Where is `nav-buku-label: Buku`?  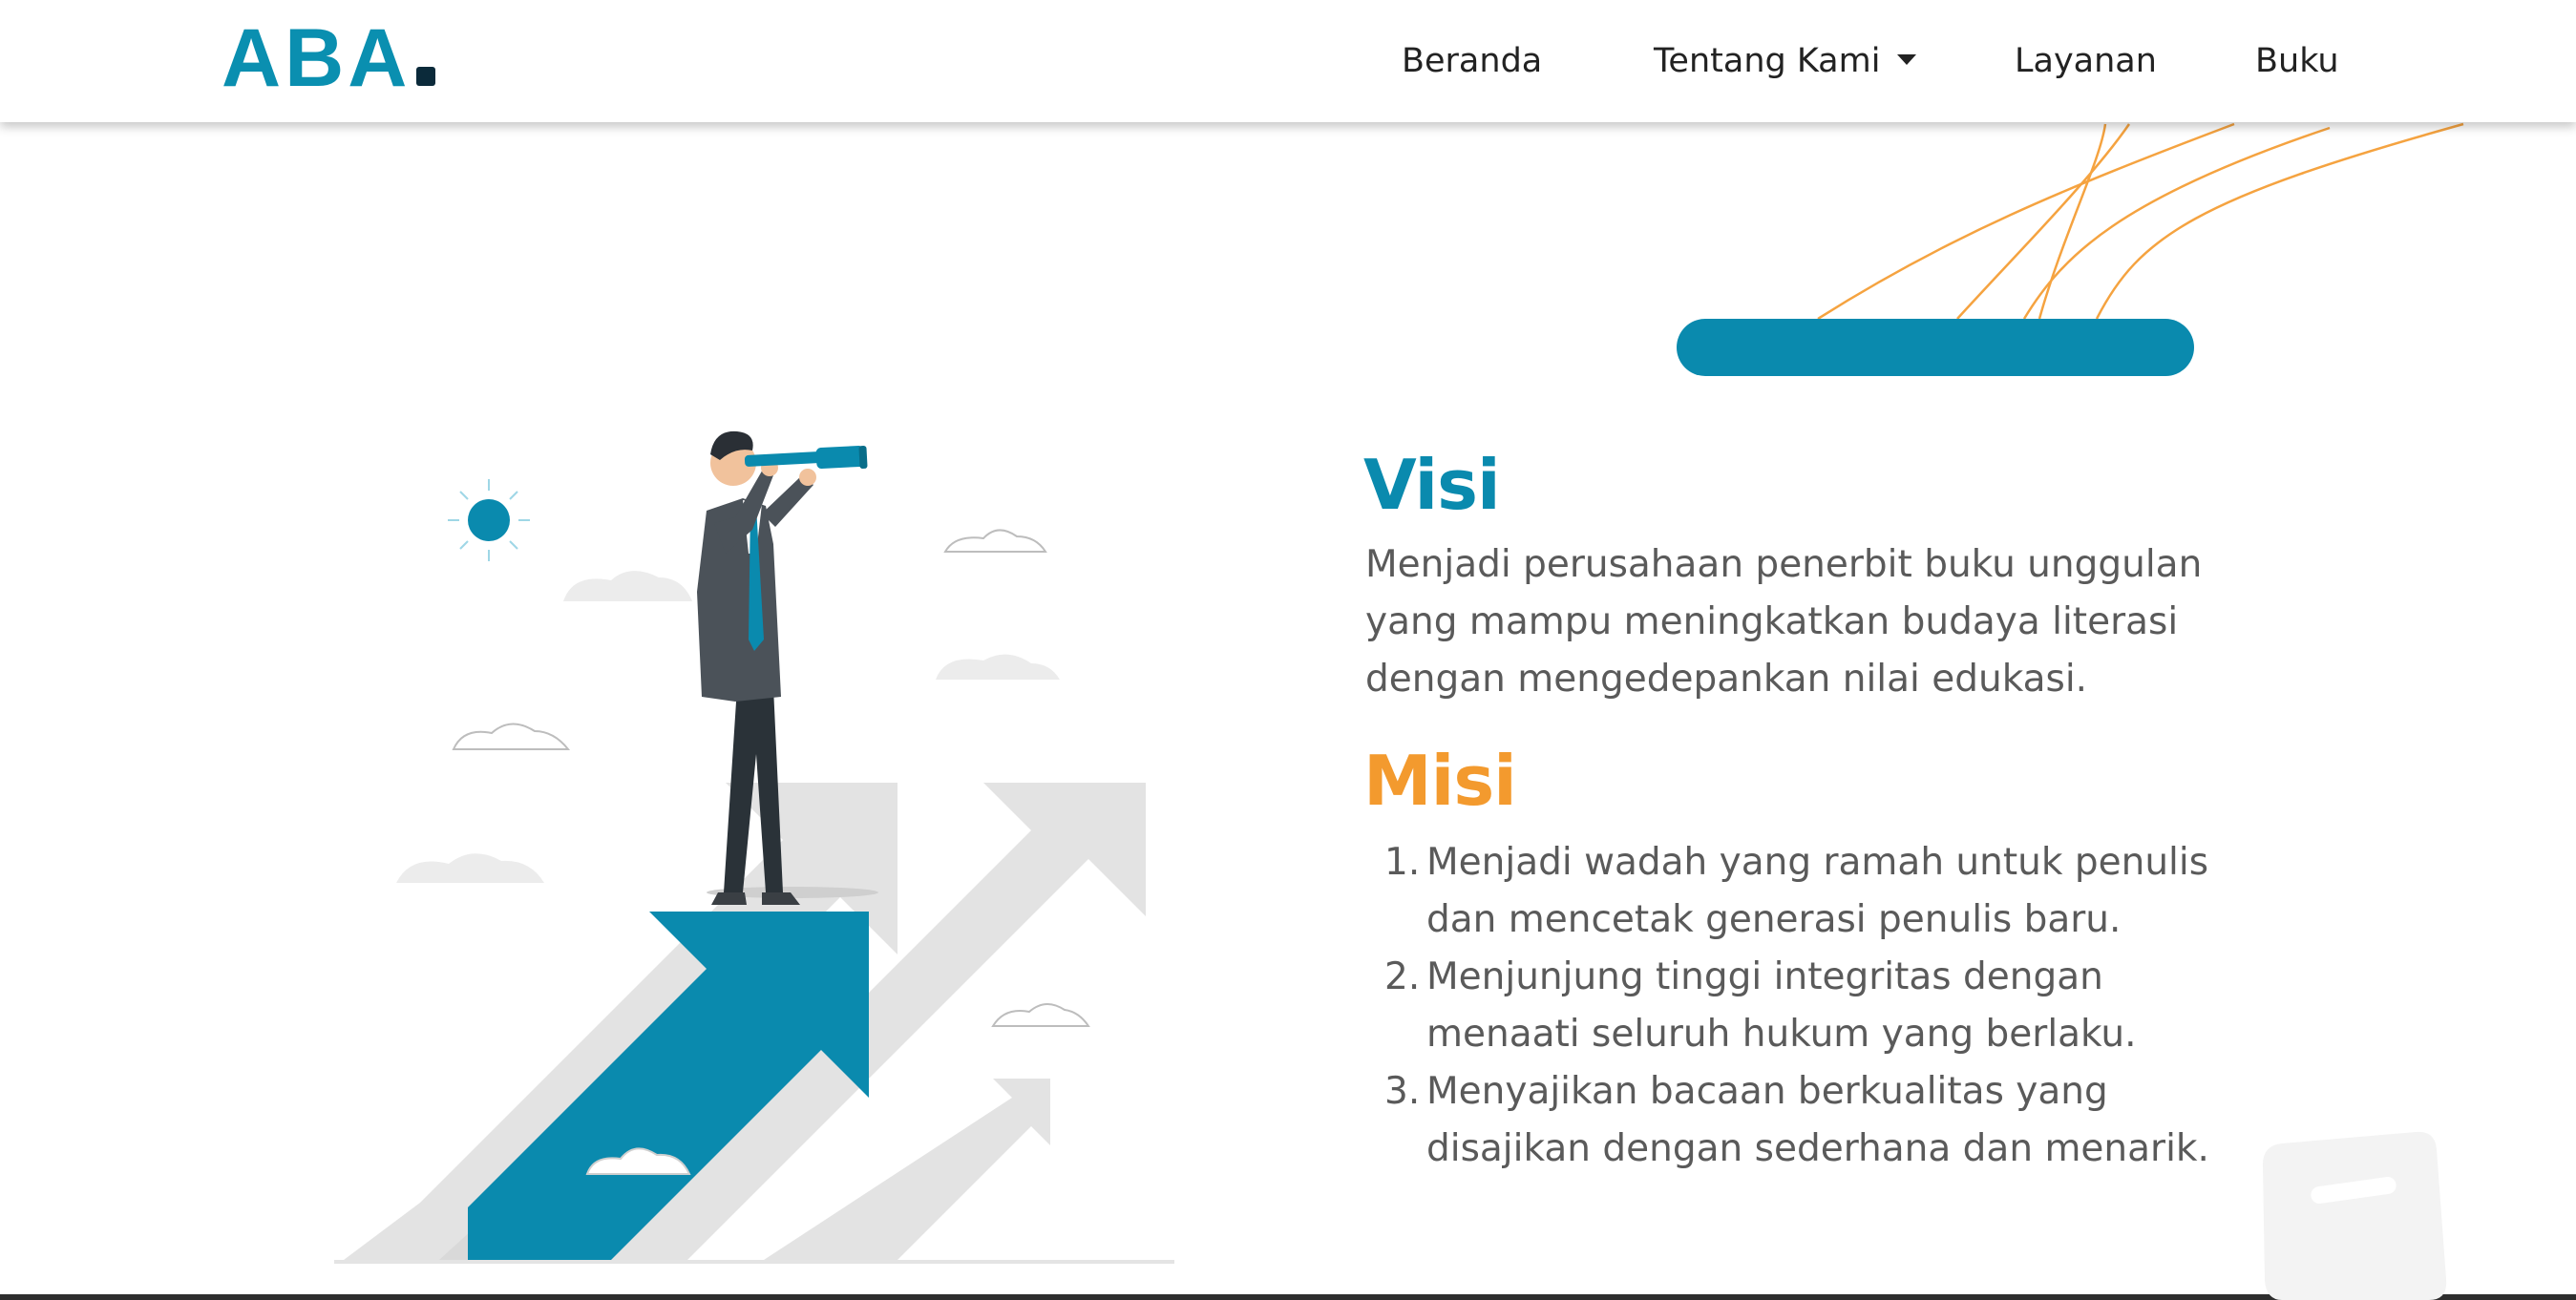 nav-buku-label: Buku is located at coordinates (2297, 61).